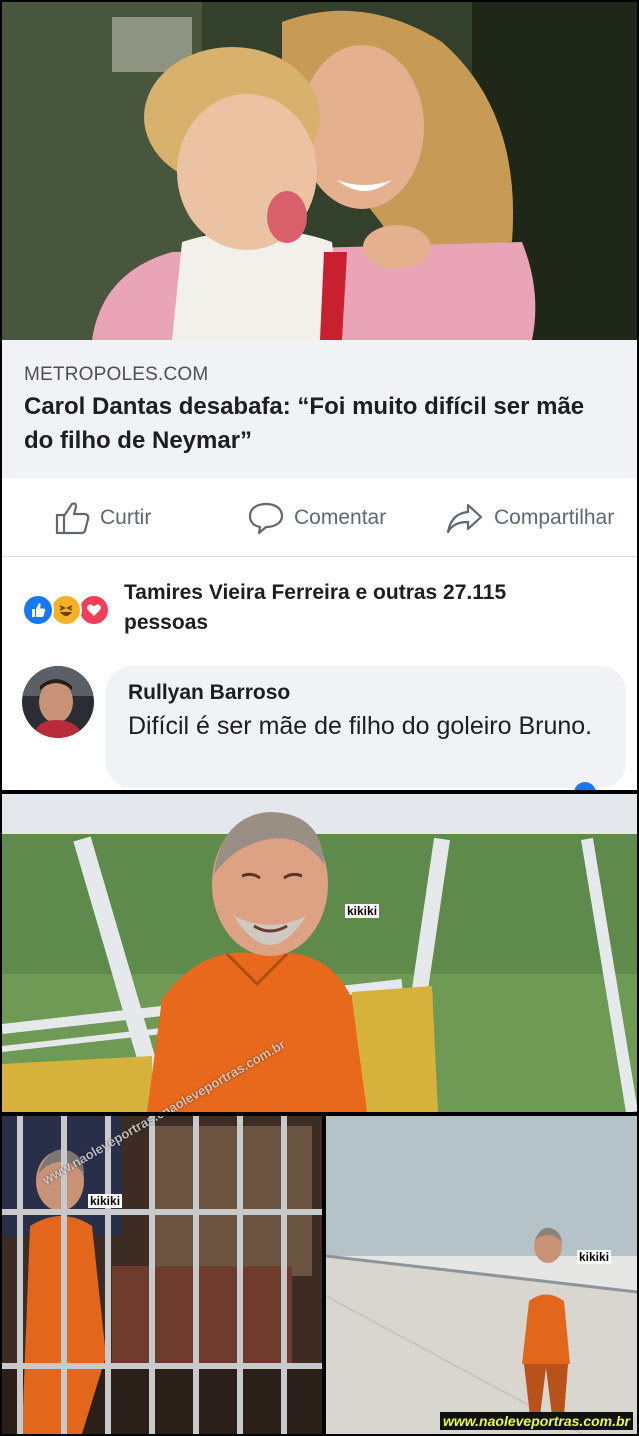  I want to click on love-icon, so click(94, 610).